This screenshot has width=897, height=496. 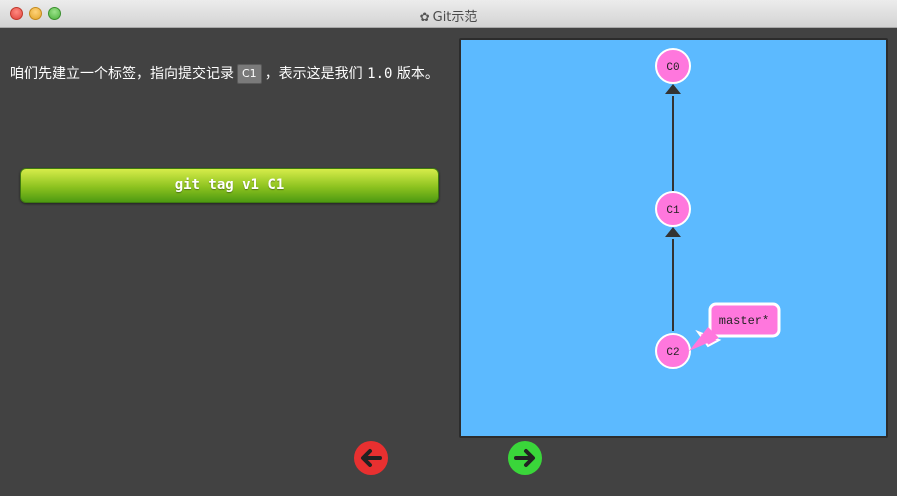 I want to click on window-title-wrap: ✿ Git示范, so click(x=448, y=15).